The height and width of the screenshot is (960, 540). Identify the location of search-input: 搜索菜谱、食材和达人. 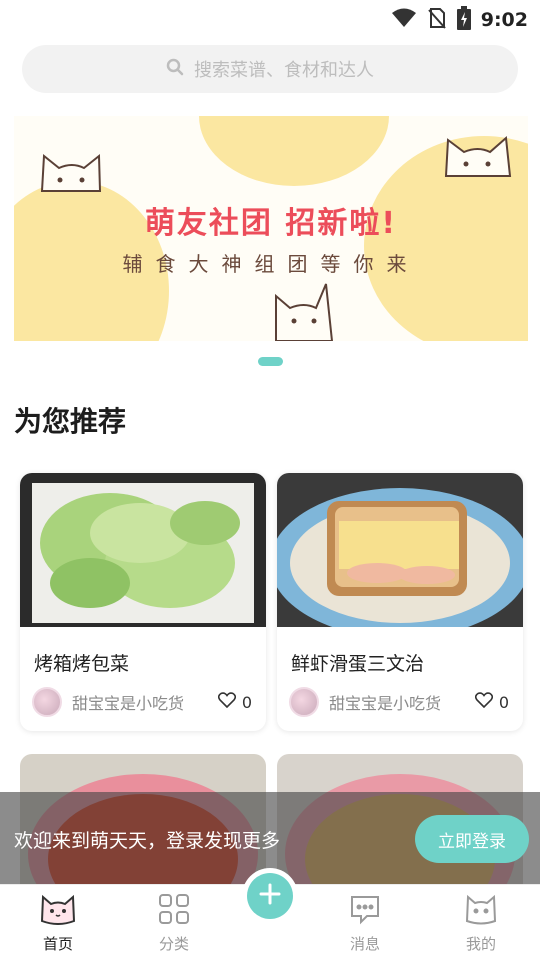
(270, 69).